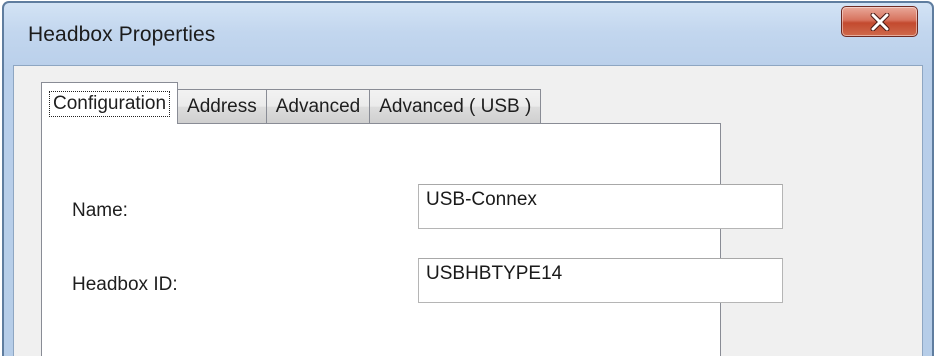 Image resolution: width=936 pixels, height=356 pixels. Describe the element at coordinates (125, 284) in the screenshot. I see `headbox-id-label: Headbox ID:` at that location.